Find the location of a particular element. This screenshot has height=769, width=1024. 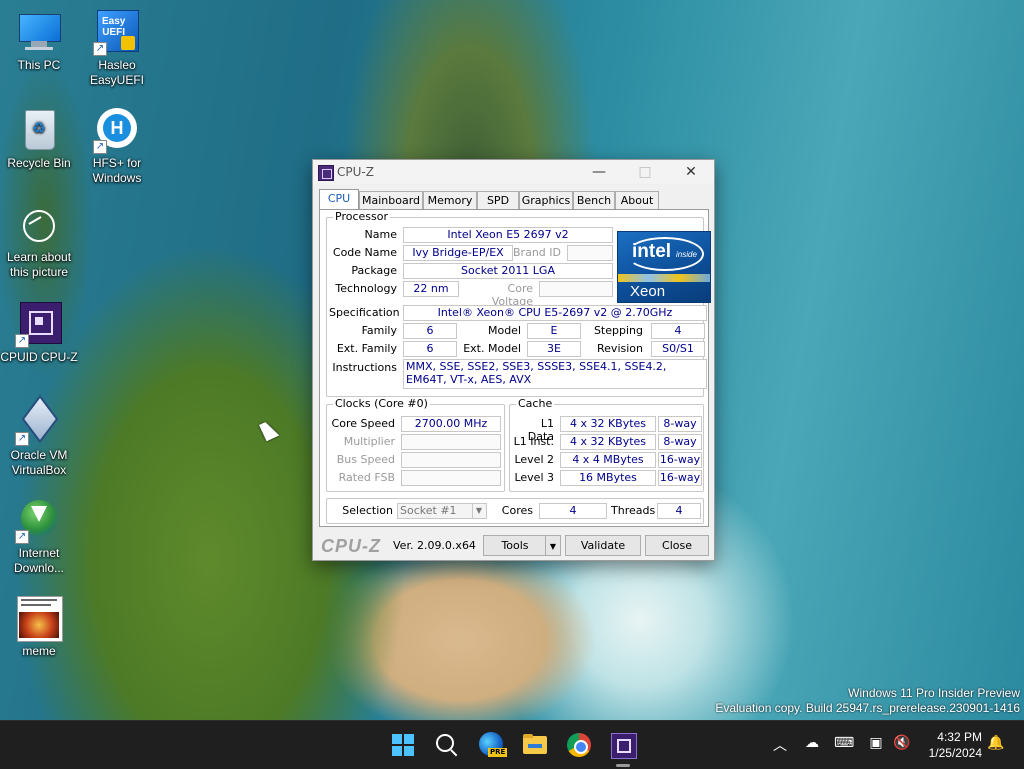

desktop-icon-label: HFS+ for Windows is located at coordinates (117, 170).